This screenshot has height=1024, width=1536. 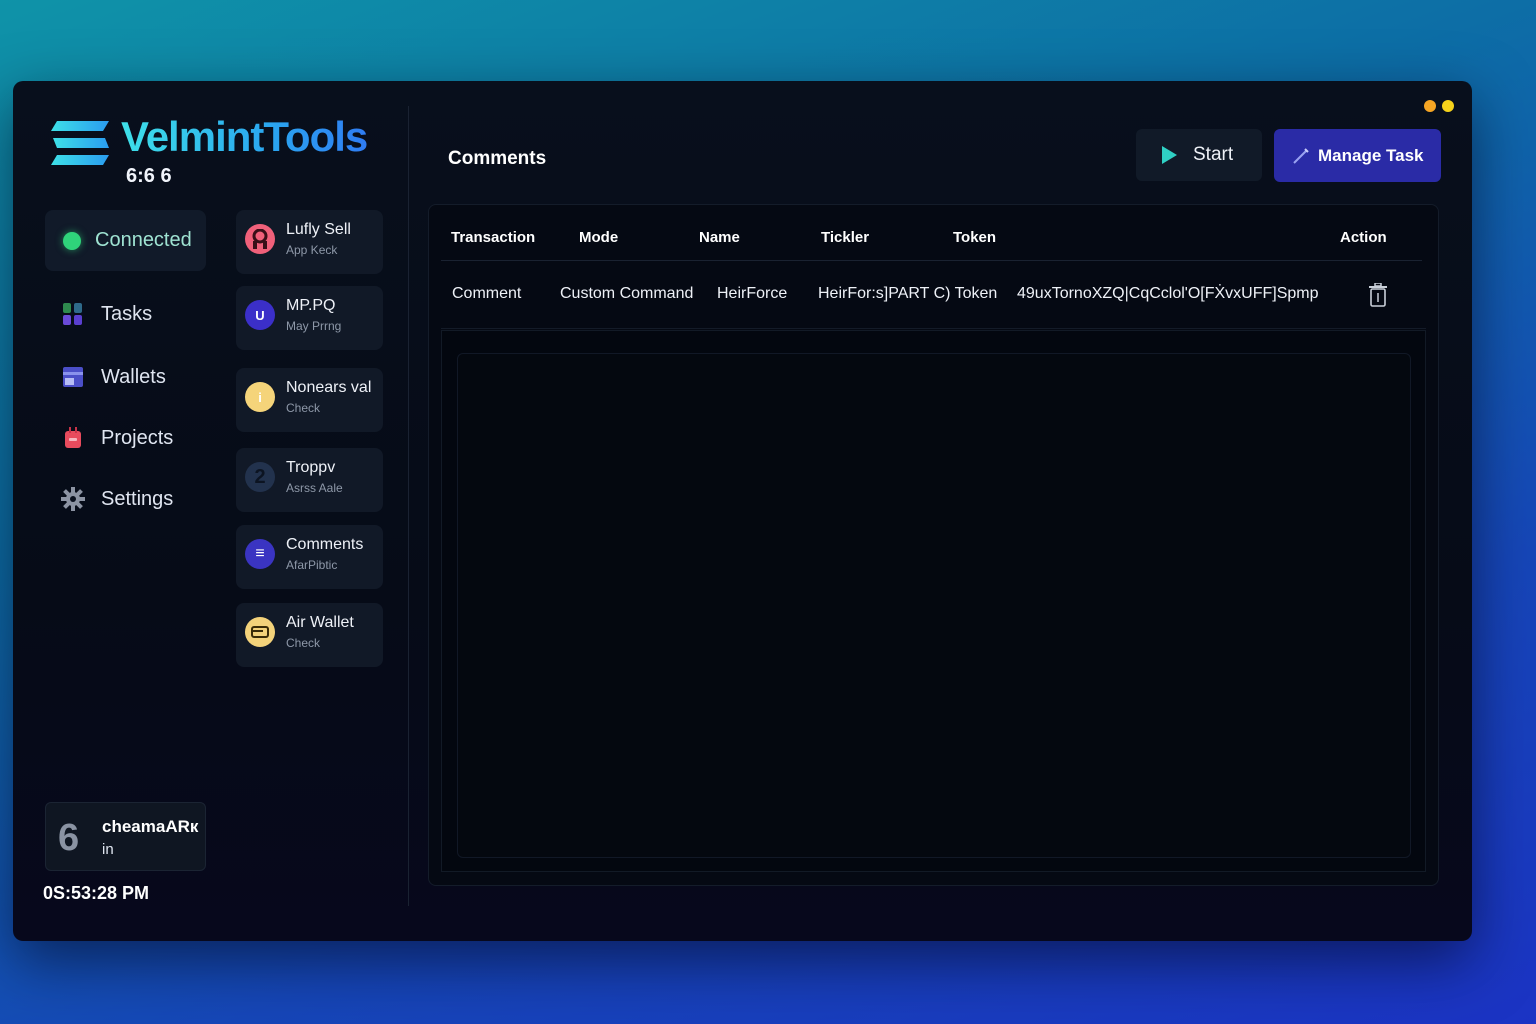 What do you see at coordinates (260, 397) in the screenshot?
I see `info-icon: i` at bounding box center [260, 397].